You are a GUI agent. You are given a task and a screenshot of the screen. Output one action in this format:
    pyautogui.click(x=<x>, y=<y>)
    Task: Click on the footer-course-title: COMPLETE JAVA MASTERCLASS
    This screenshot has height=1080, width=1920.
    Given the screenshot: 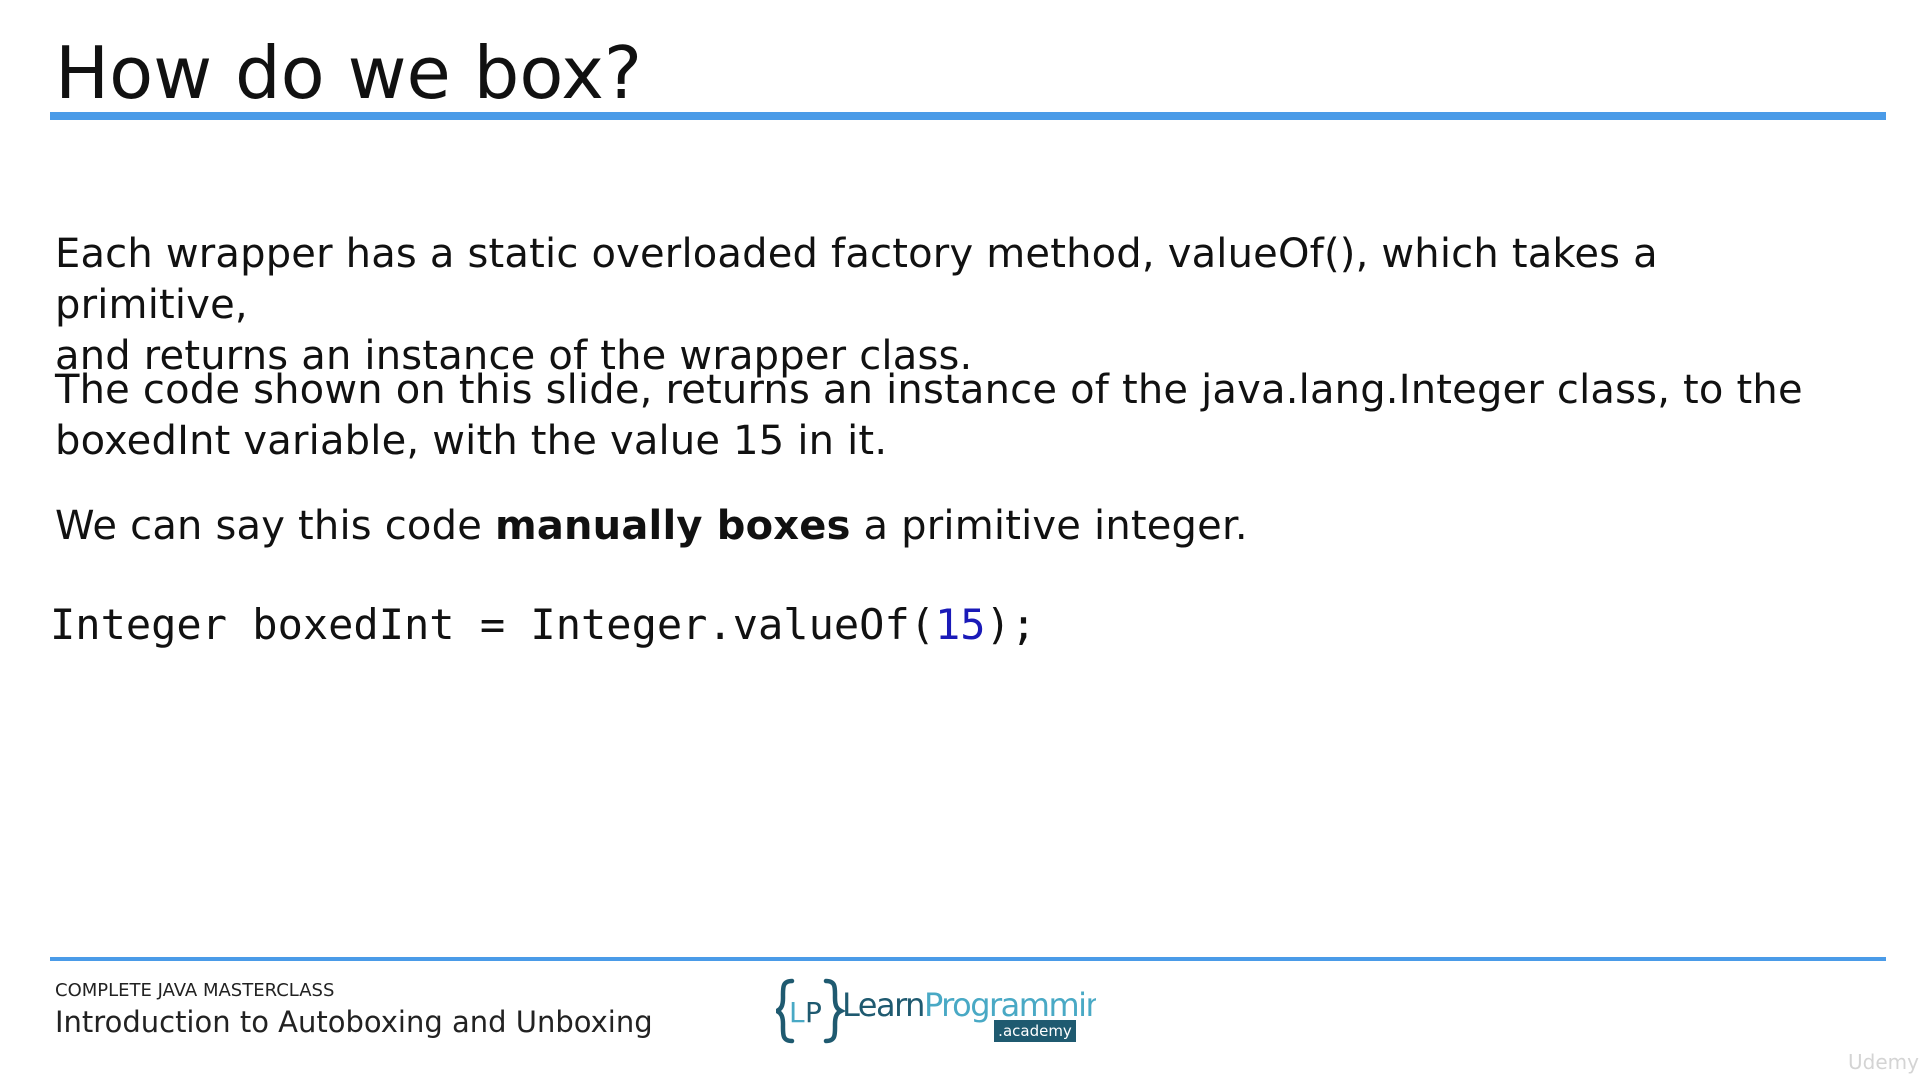 What is the action you would take?
    pyautogui.click(x=195, y=990)
    